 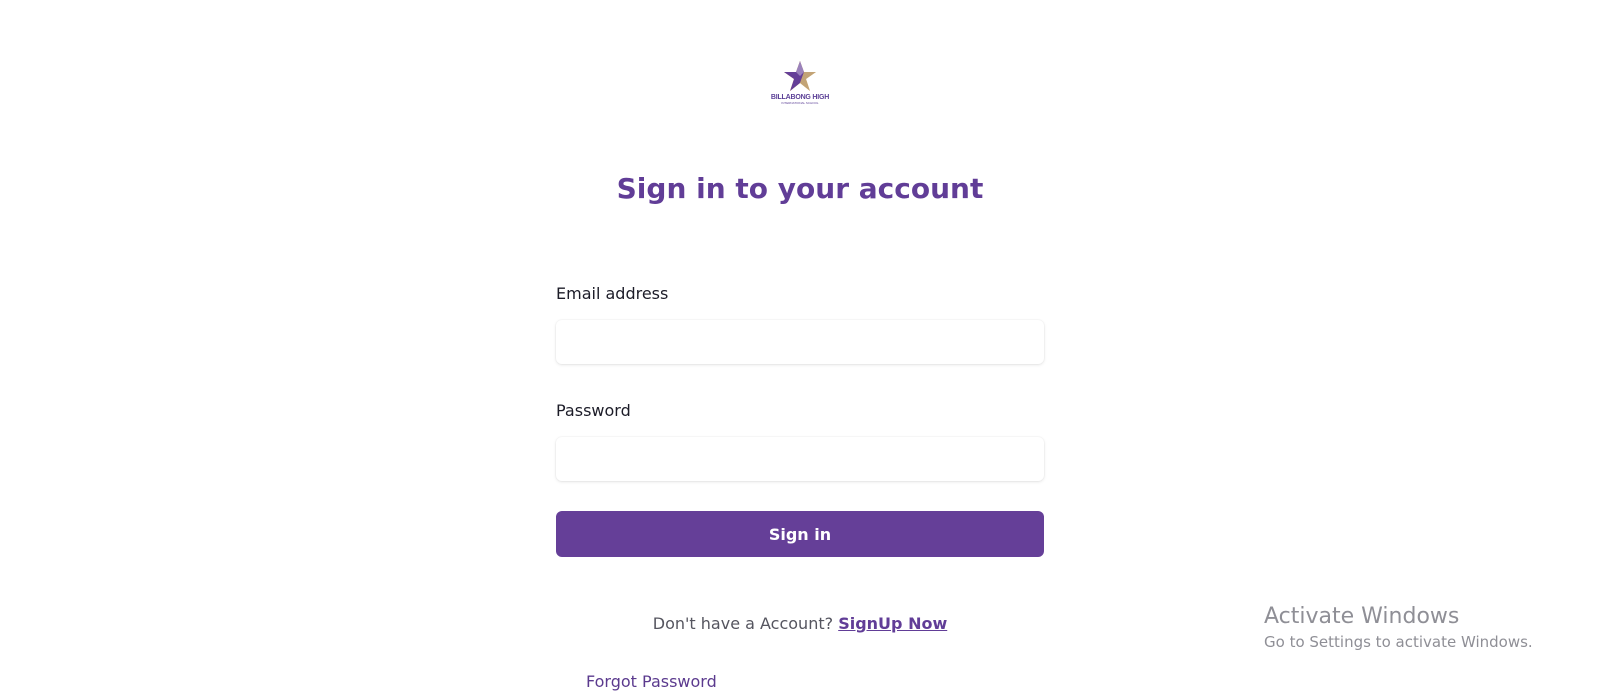 I want to click on forgot-password-link: Forgot Password, so click(x=651, y=681).